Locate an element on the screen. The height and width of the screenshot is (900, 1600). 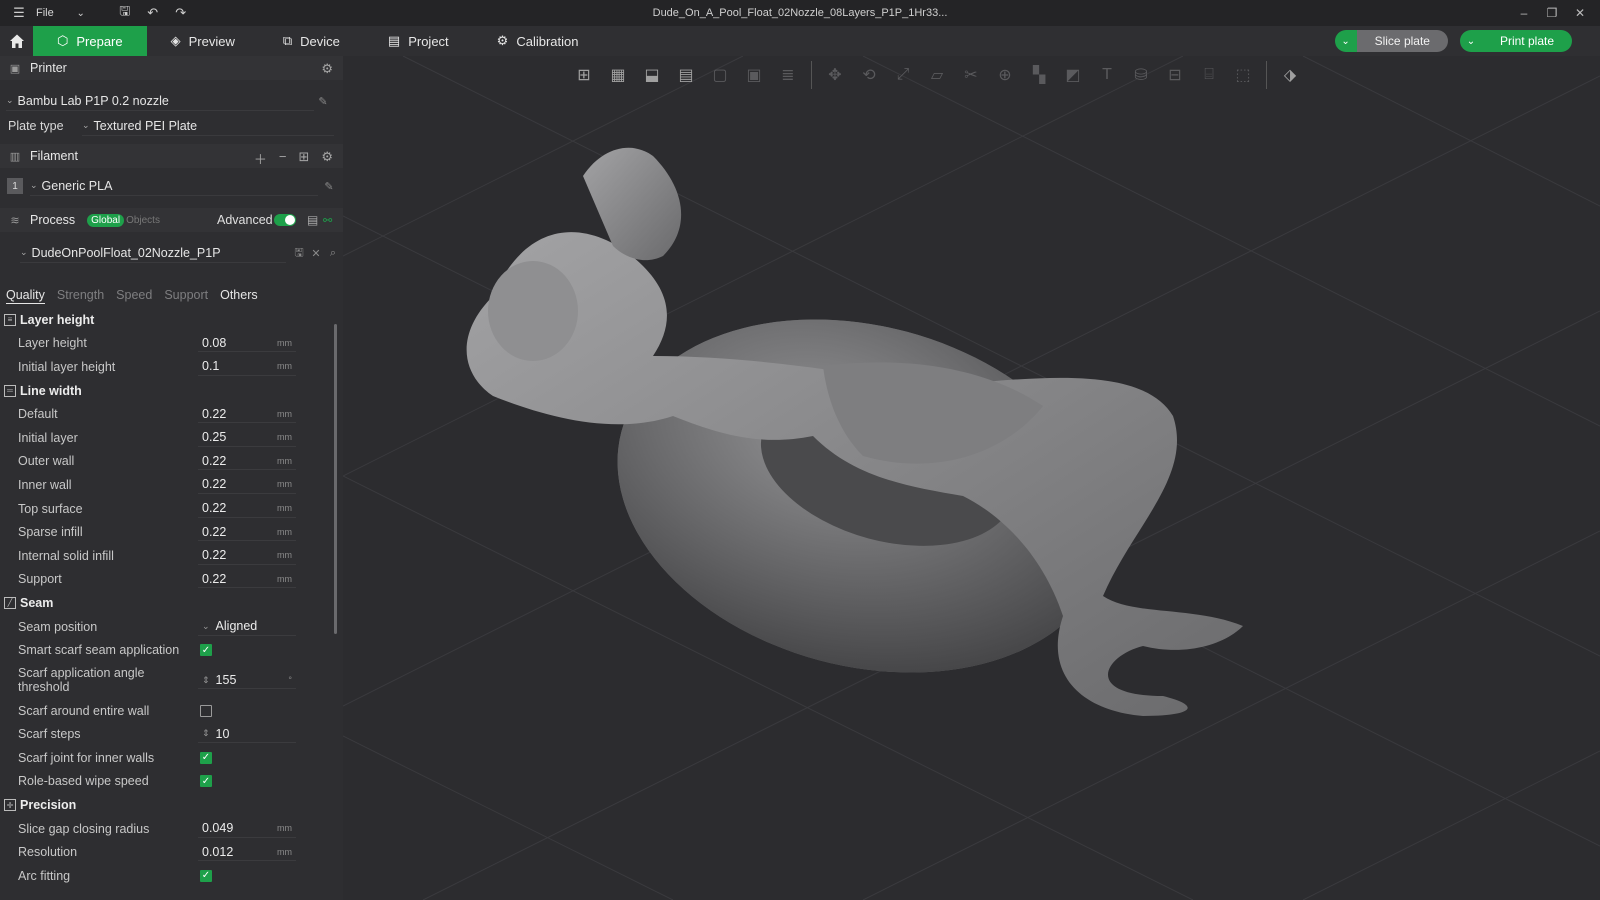
scarf-angle-input: ⇕ 155 ° is located at coordinates (247, 680).